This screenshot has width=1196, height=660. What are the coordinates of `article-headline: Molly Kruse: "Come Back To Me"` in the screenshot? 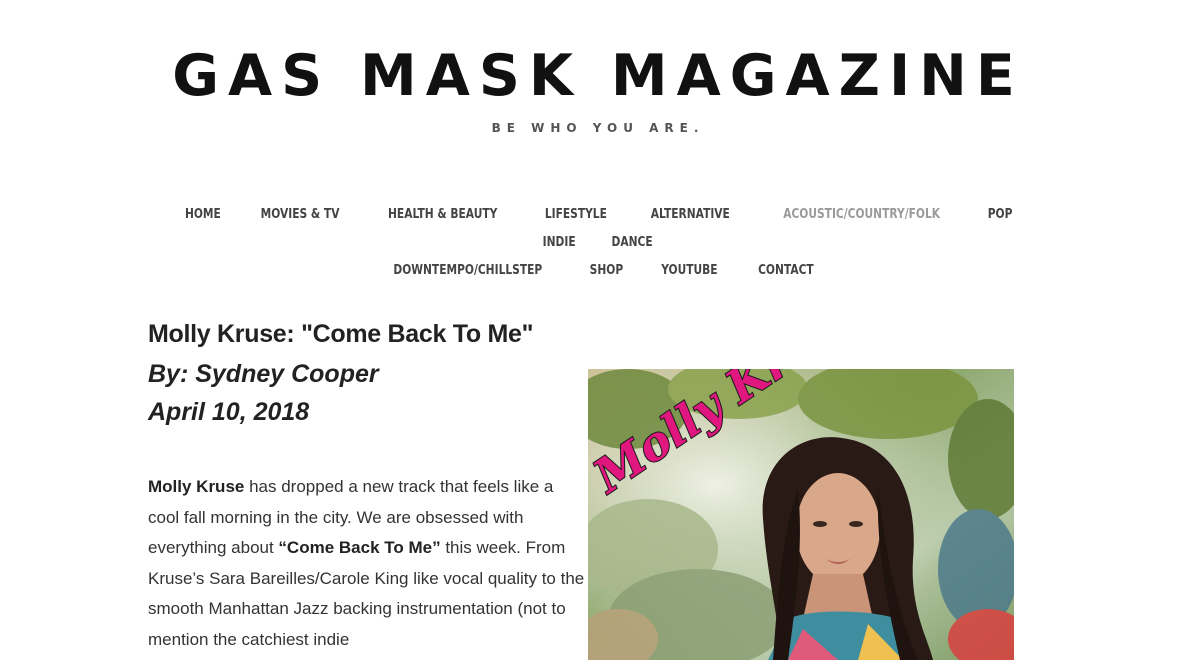 It's located at (340, 334).